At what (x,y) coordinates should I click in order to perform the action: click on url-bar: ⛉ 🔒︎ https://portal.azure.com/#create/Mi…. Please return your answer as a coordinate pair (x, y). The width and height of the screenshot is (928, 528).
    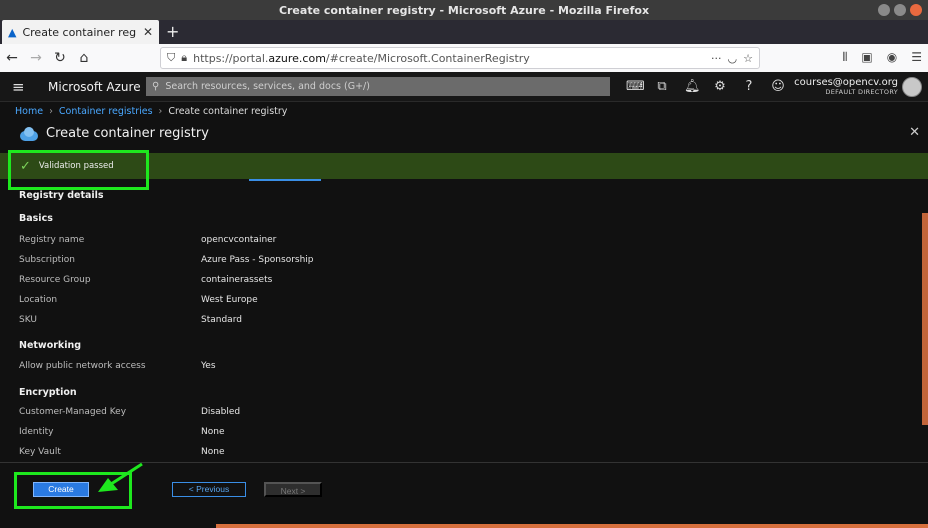
    Looking at the image, I should click on (460, 58).